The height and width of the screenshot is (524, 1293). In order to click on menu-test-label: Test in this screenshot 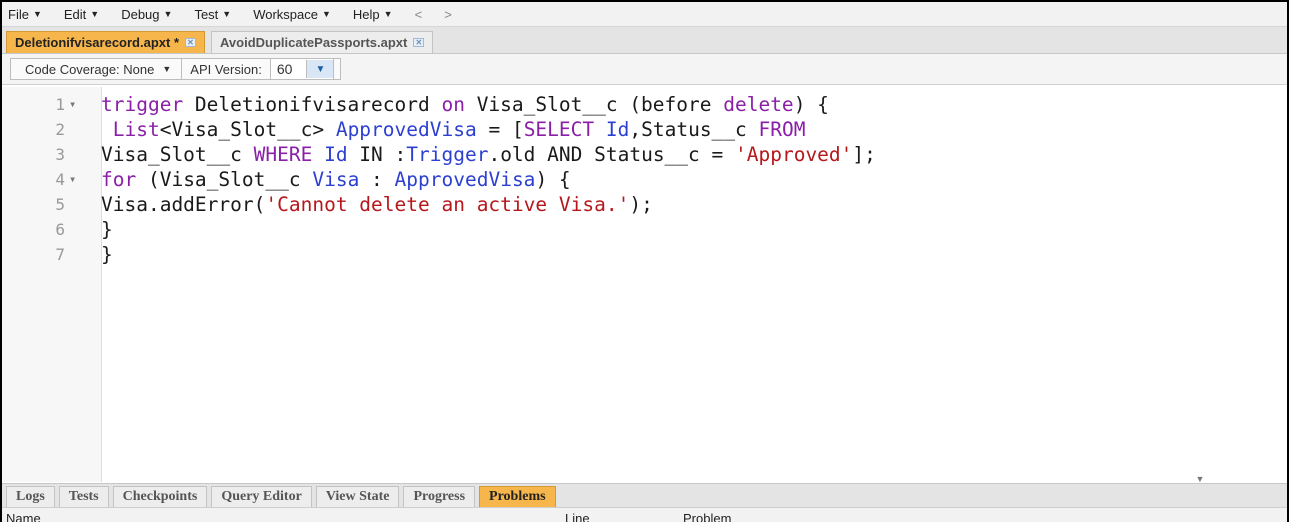, I will do `click(206, 14)`.